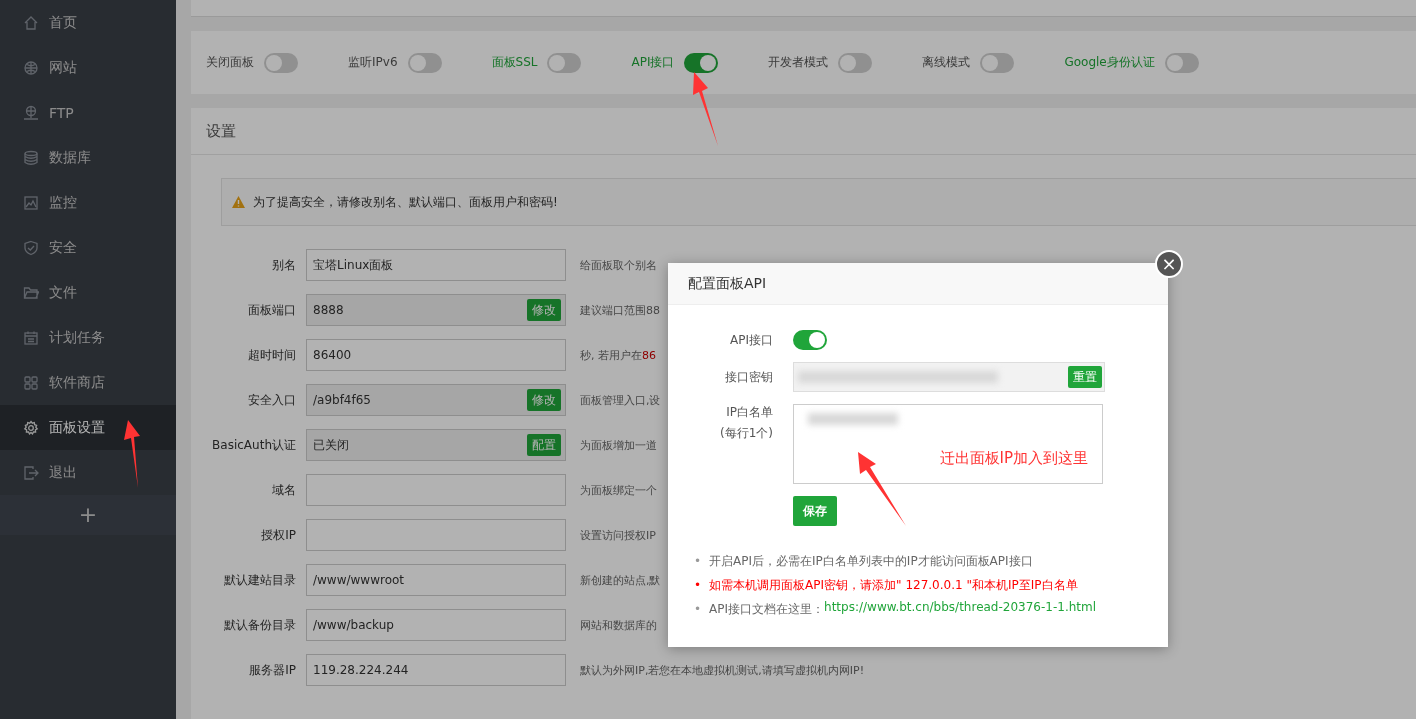 This screenshot has height=719, width=1416. Describe the element at coordinates (259, 580) in the screenshot. I see `field-label: 默认建站目录` at that location.